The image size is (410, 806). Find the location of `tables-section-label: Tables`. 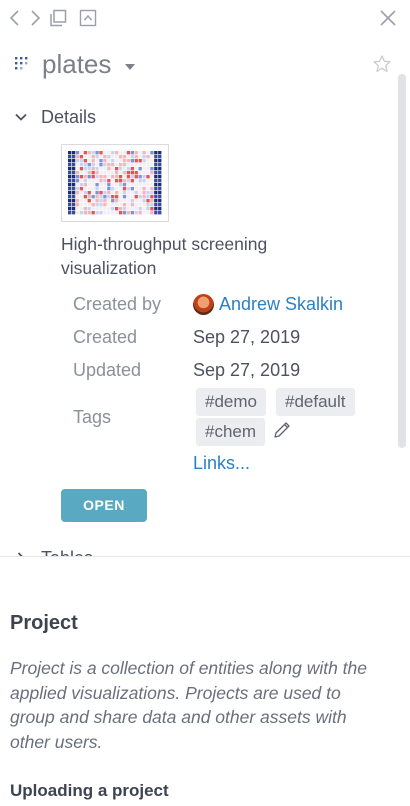

tables-section-label: Tables is located at coordinates (67, 551).